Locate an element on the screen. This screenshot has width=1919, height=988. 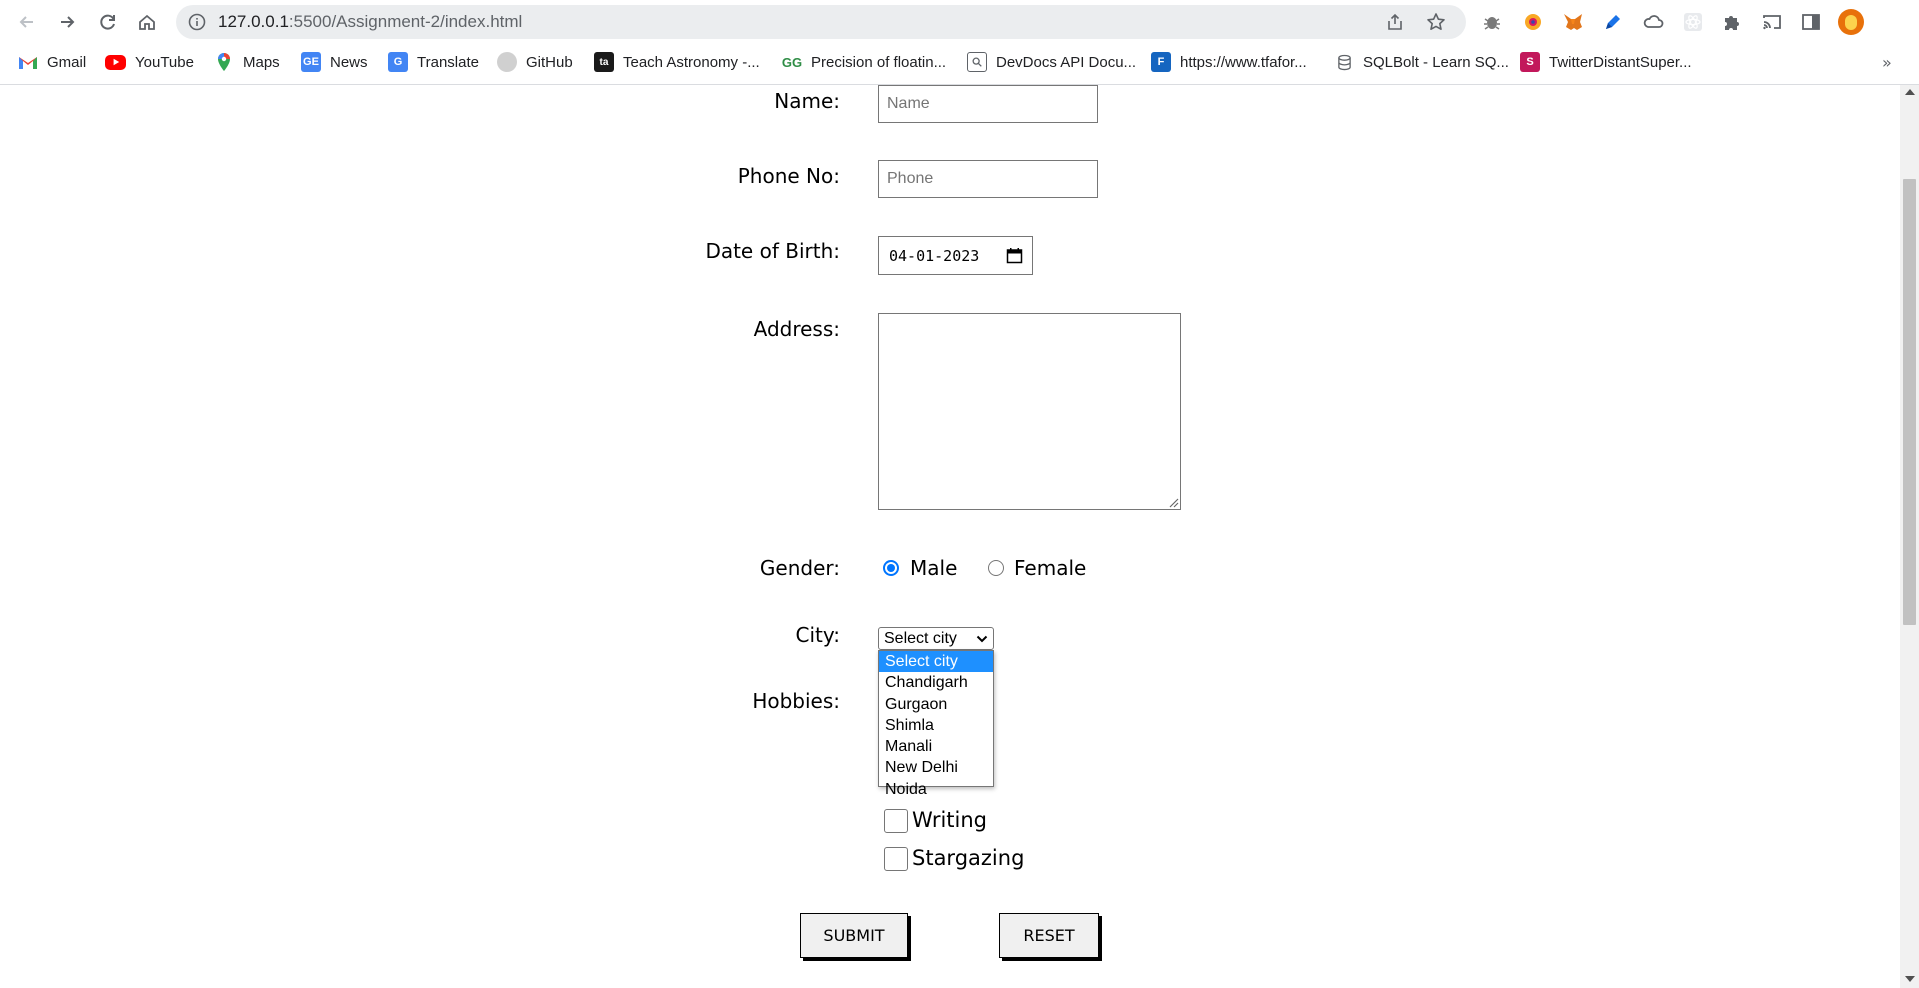
bug-extension-icon is located at coordinates (1492, 22).